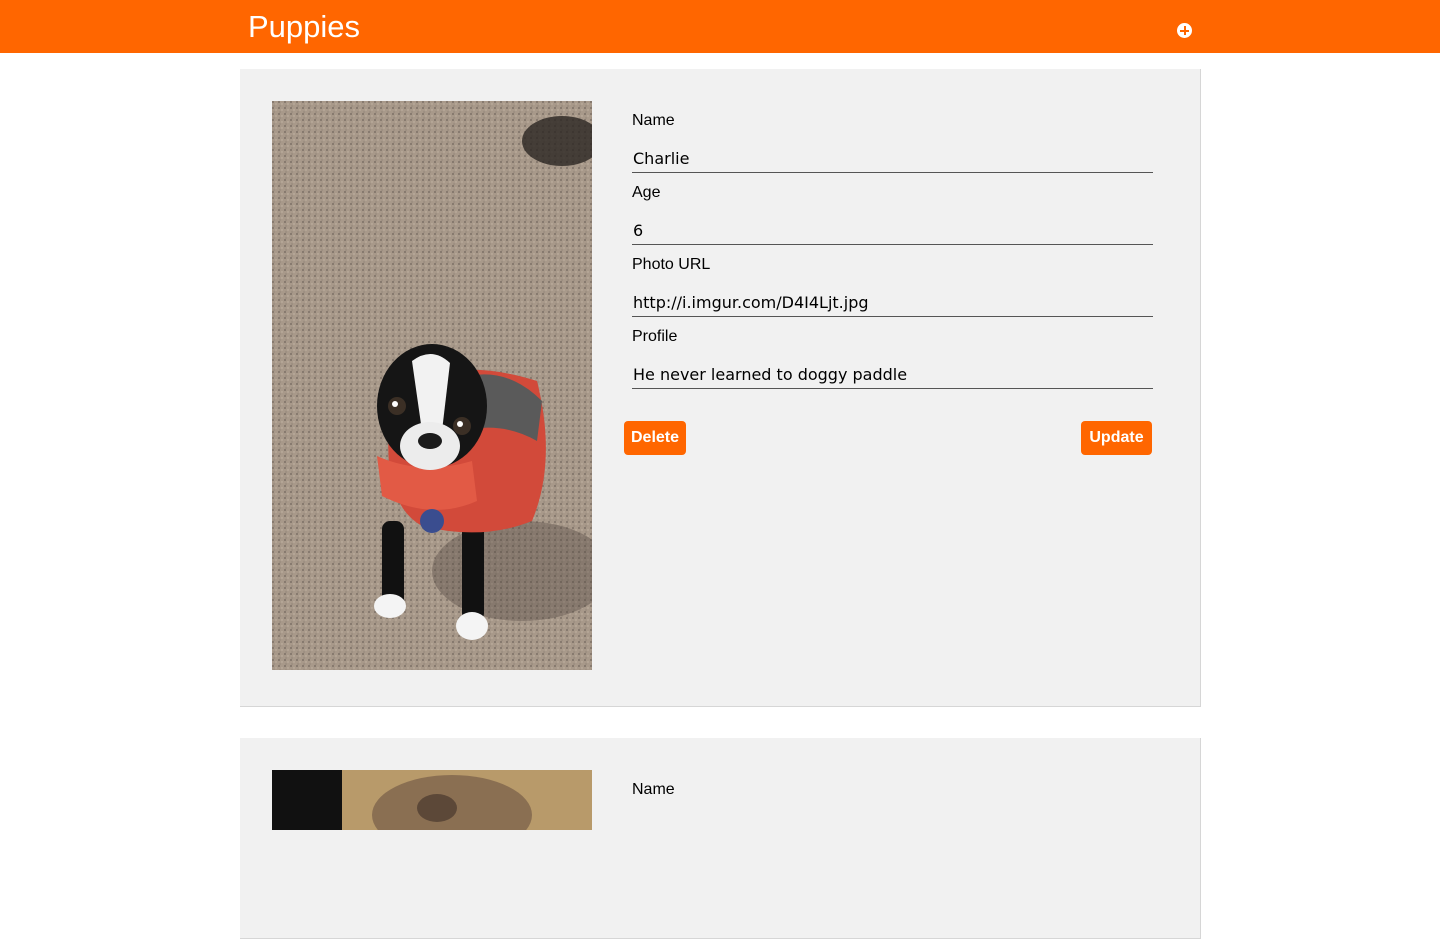  What do you see at coordinates (646, 192) in the screenshot?
I see `age-label: Age` at bounding box center [646, 192].